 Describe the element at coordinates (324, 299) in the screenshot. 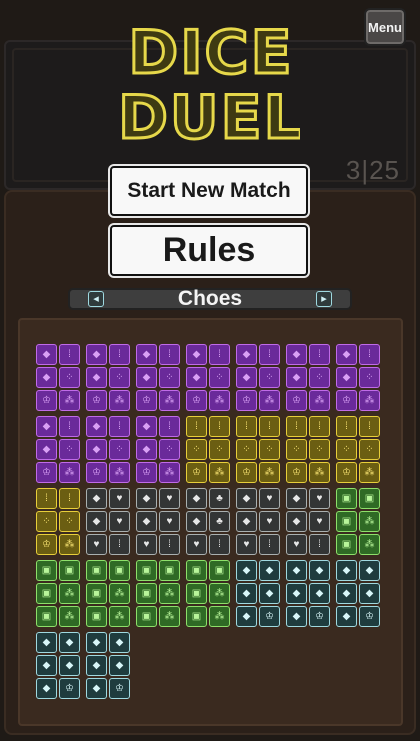

I see `arrow-right-icon: ▸` at that location.